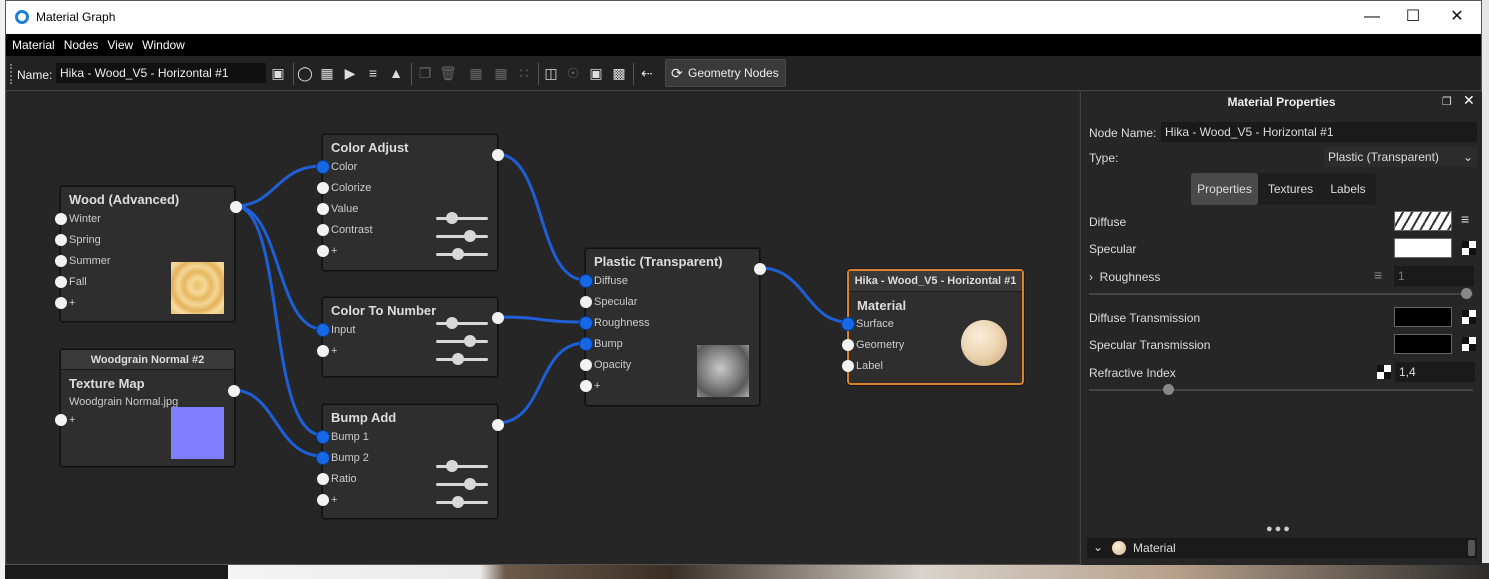 Image resolution: width=1489 pixels, height=579 pixels. I want to click on zoom-100-icon: ▩, so click(619, 73).